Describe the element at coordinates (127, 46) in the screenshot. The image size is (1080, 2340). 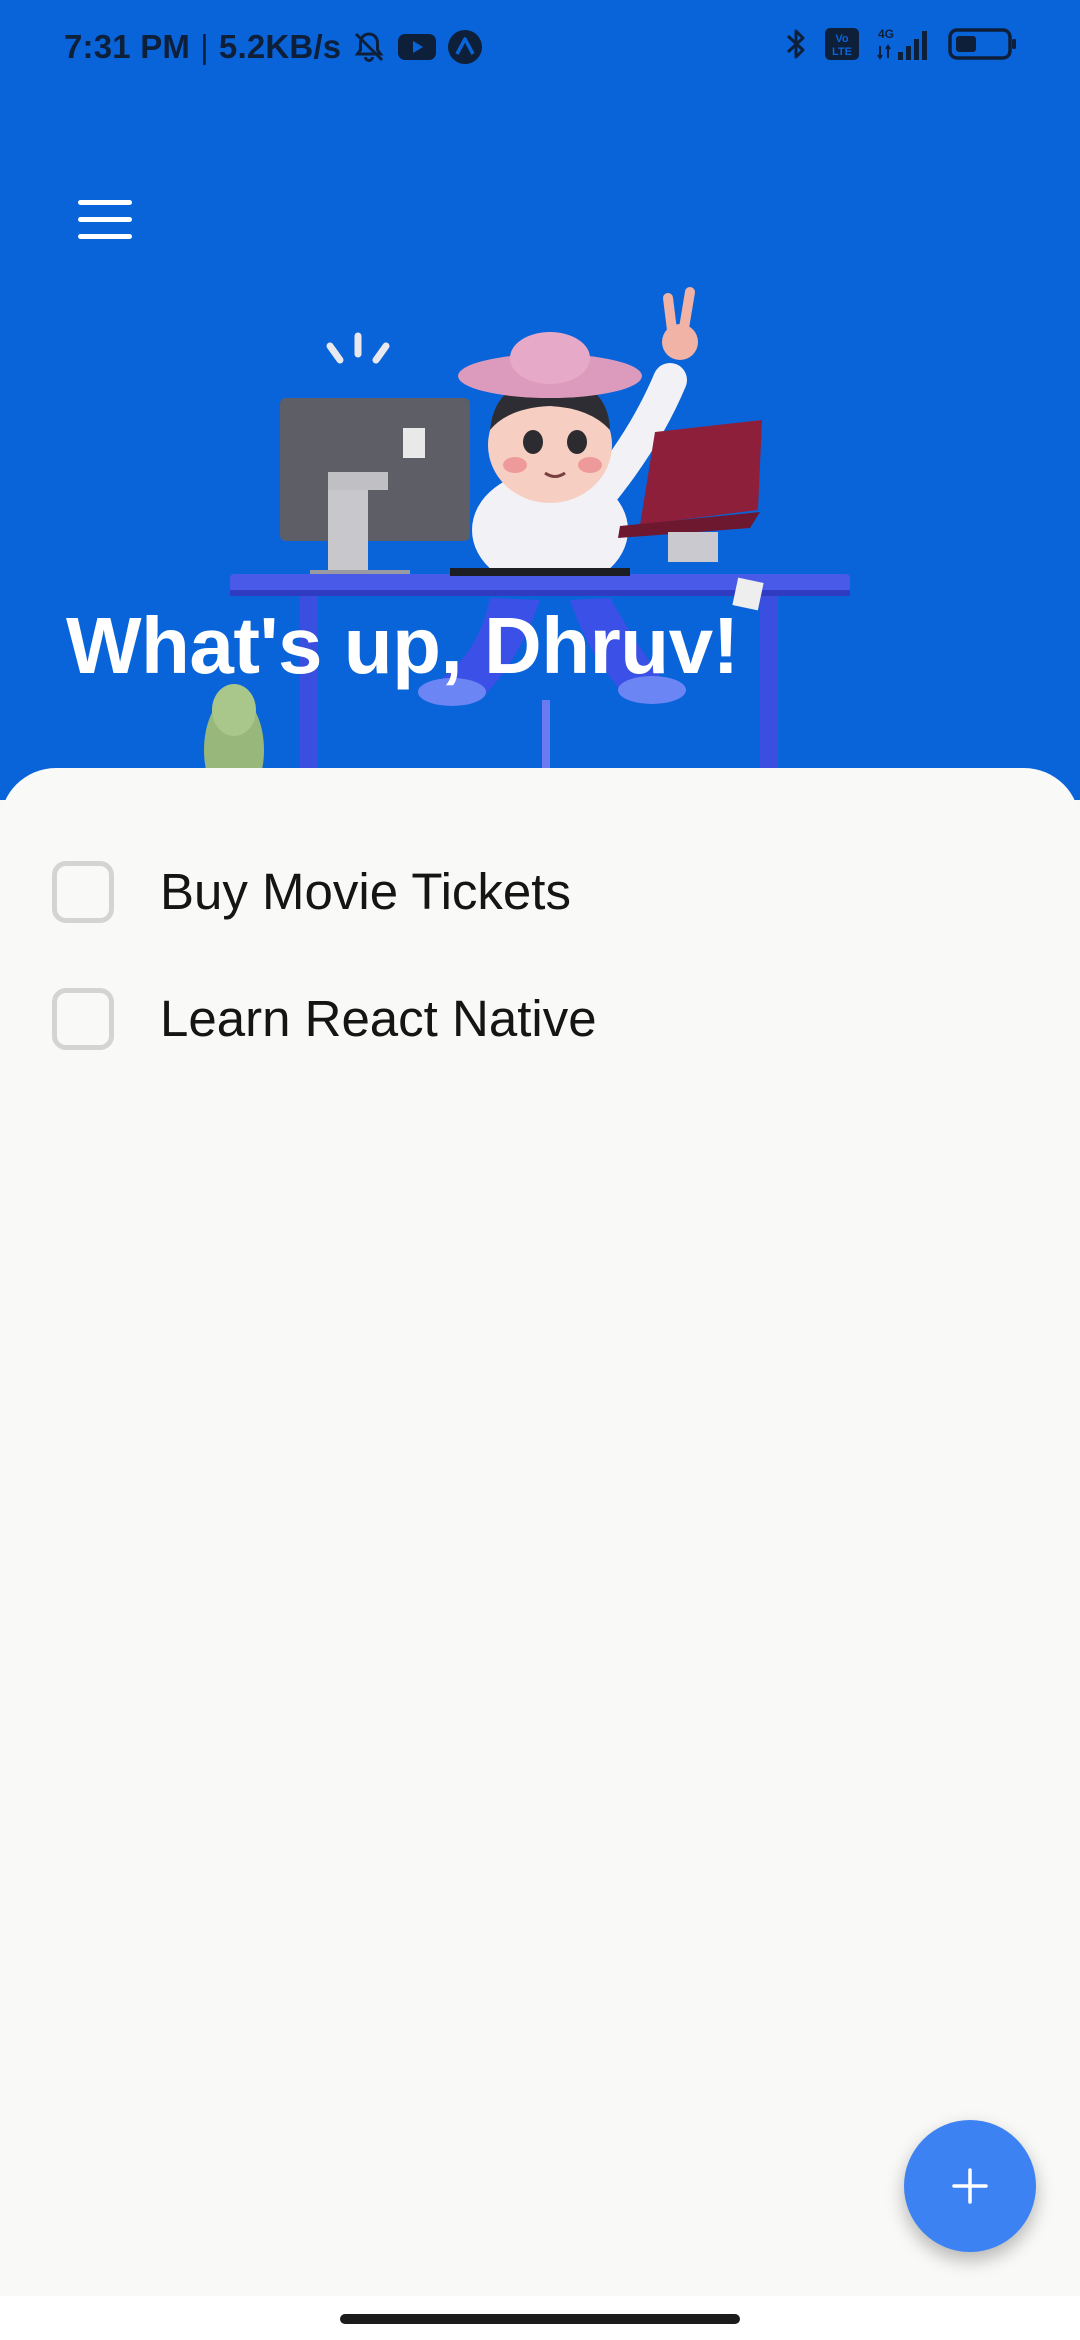
I see `status-time: 7:31 PM` at that location.